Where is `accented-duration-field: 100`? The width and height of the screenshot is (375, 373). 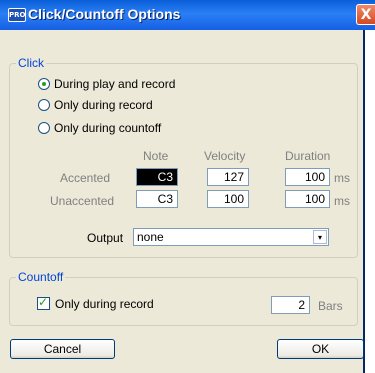
accented-duration-field: 100 is located at coordinates (307, 177).